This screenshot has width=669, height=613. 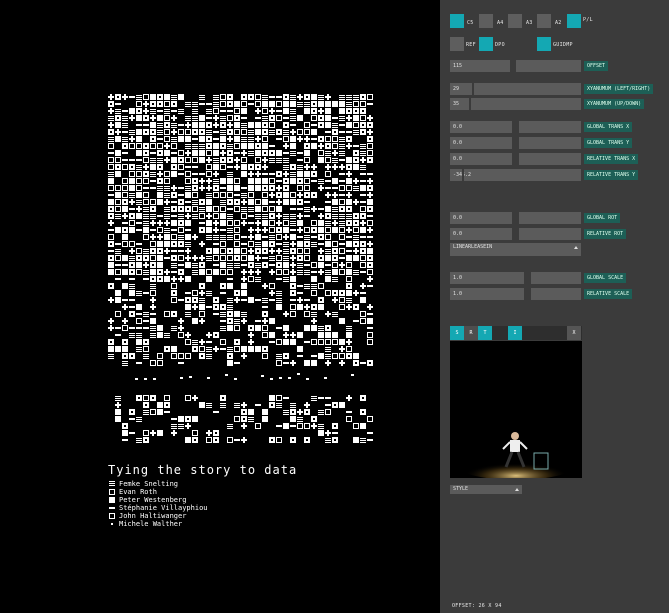 What do you see at coordinates (457, 21) in the screenshot?
I see `paper-c5-button` at bounding box center [457, 21].